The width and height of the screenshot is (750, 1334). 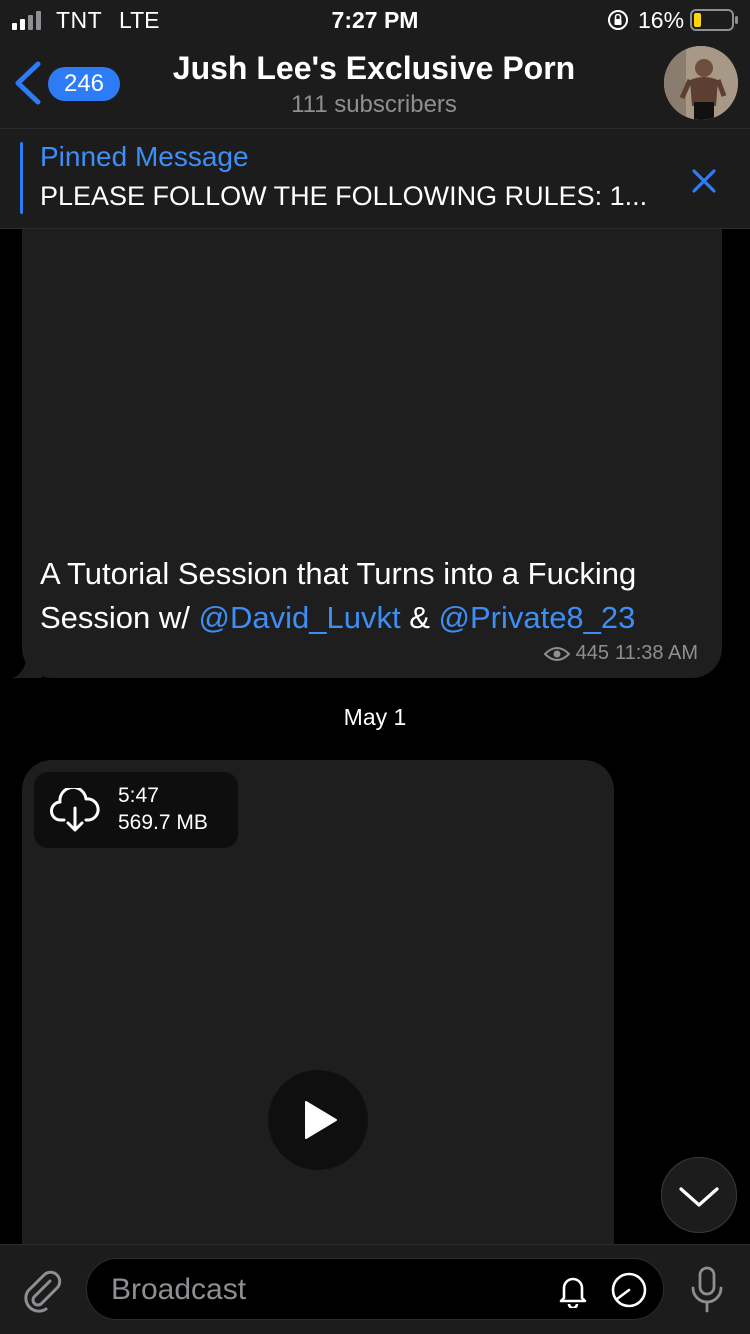 I want to click on video-duration: 5:47, so click(x=138, y=795).